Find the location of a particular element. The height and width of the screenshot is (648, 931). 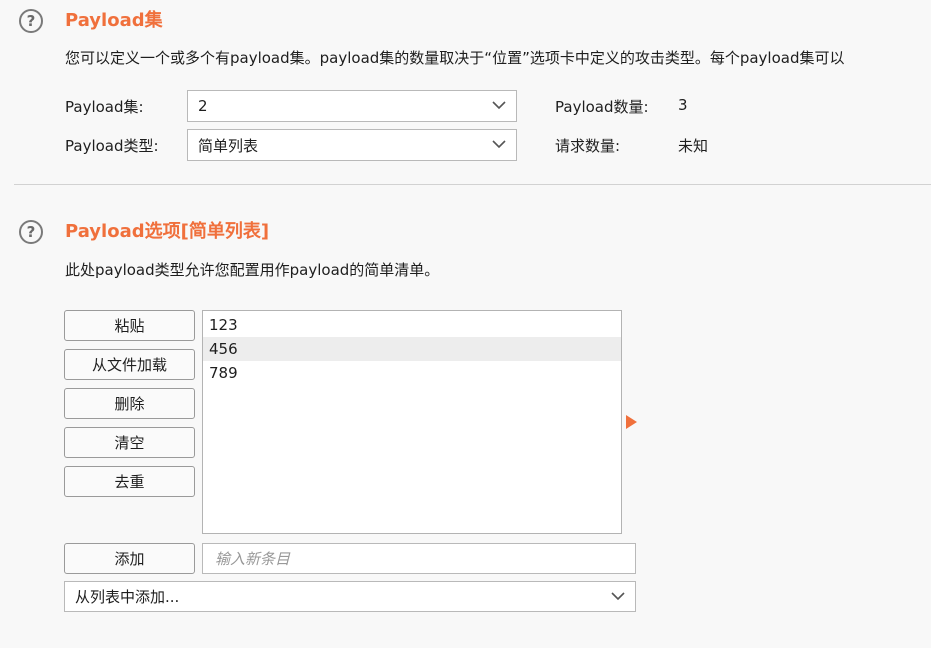

load-from-file-button: 从文件加载 is located at coordinates (129, 364).